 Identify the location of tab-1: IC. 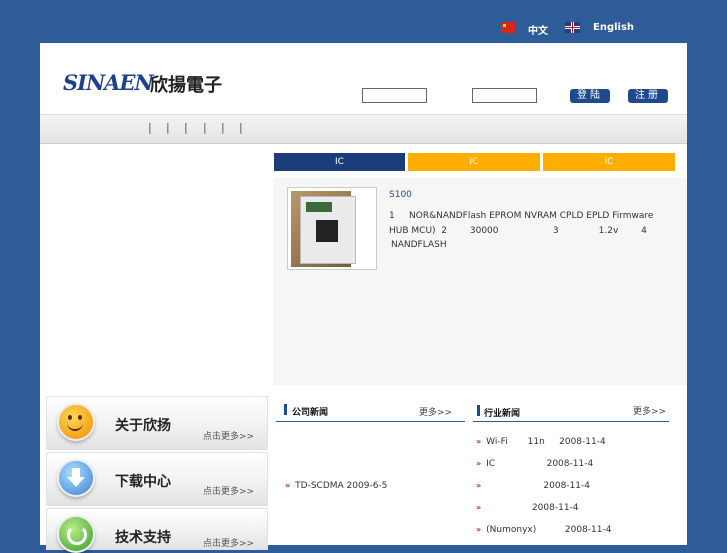
(339, 162).